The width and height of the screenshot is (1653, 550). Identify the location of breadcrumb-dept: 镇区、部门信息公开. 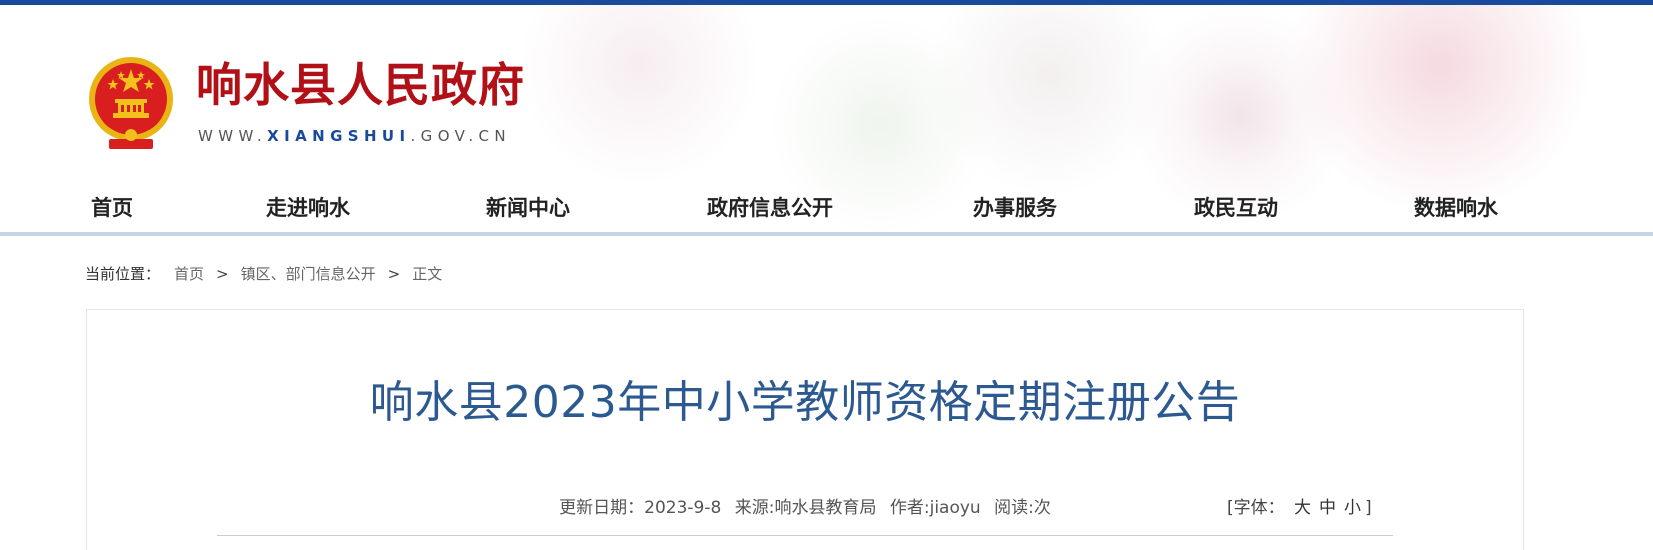
(308, 274).